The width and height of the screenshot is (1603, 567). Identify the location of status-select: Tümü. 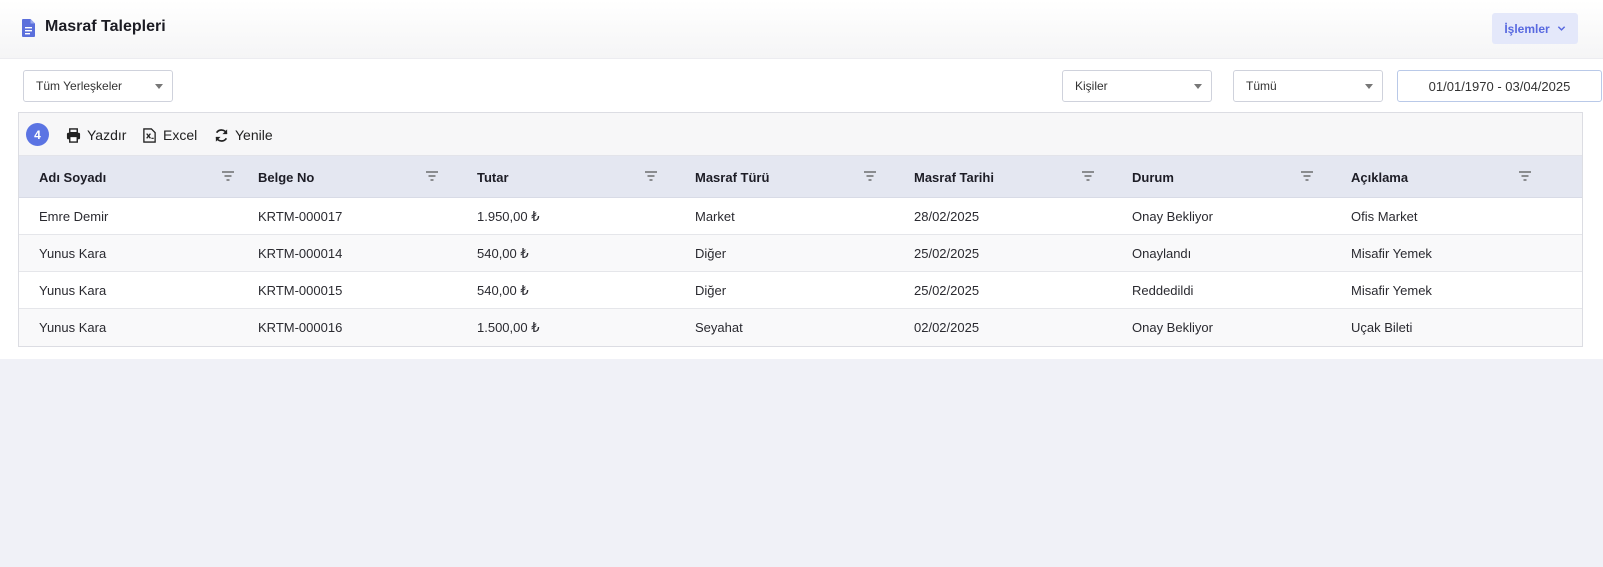
(1308, 86).